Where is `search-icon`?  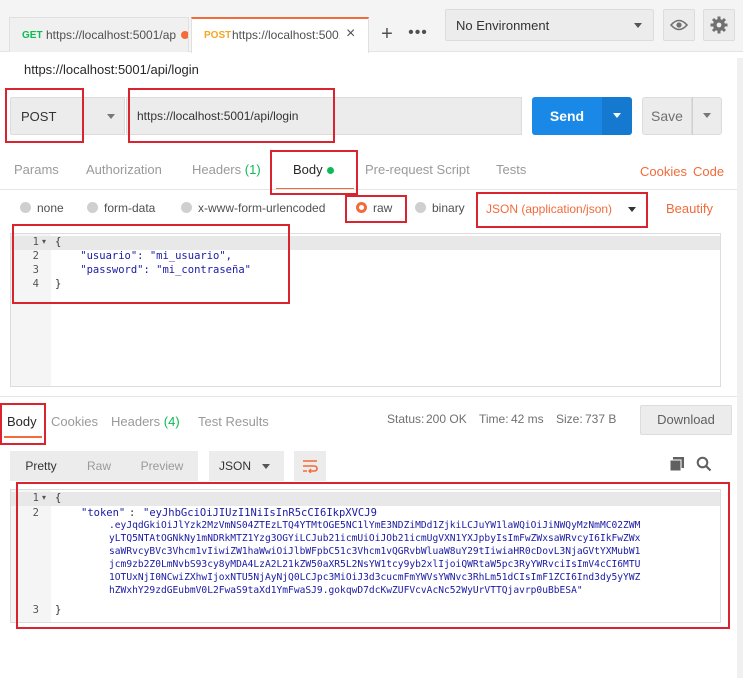 search-icon is located at coordinates (704, 464).